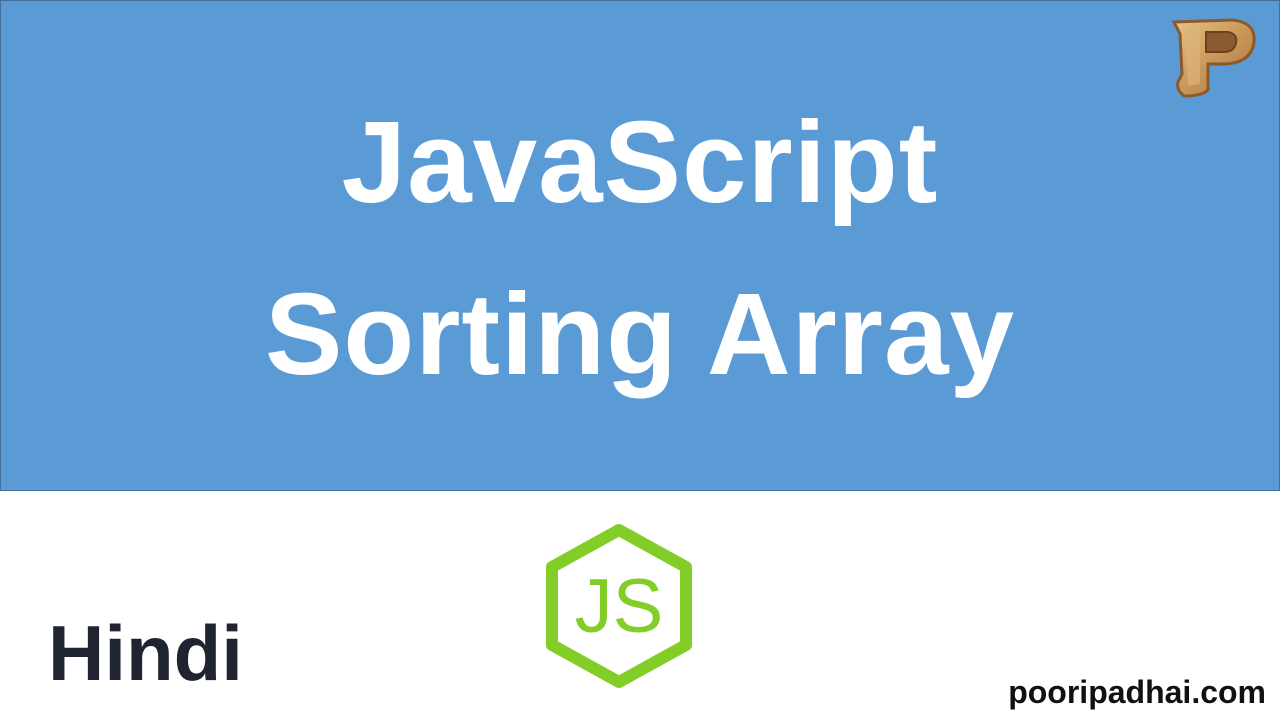  Describe the element at coordinates (640, 162) in the screenshot. I see `title-line-javascript: JavaScript` at that location.